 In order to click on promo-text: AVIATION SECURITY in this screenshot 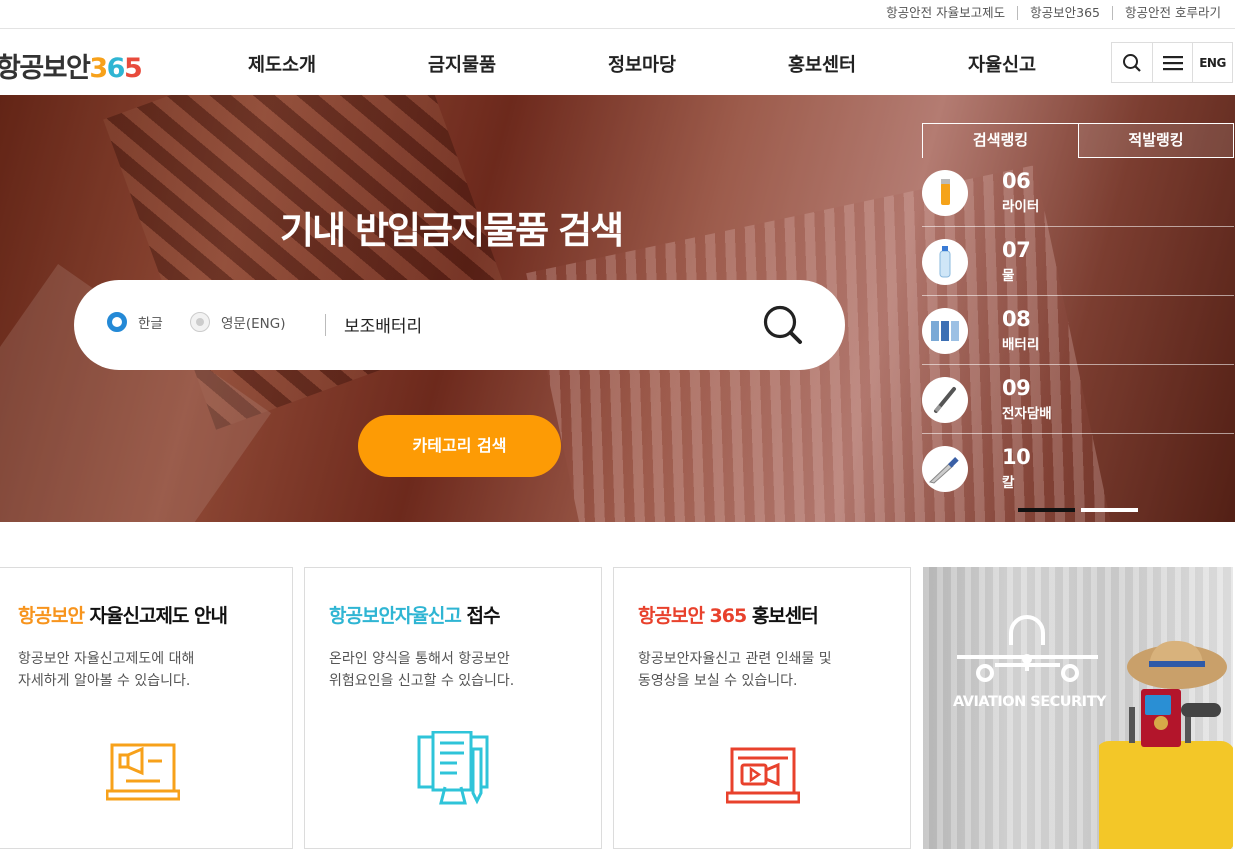, I will do `click(1029, 702)`.